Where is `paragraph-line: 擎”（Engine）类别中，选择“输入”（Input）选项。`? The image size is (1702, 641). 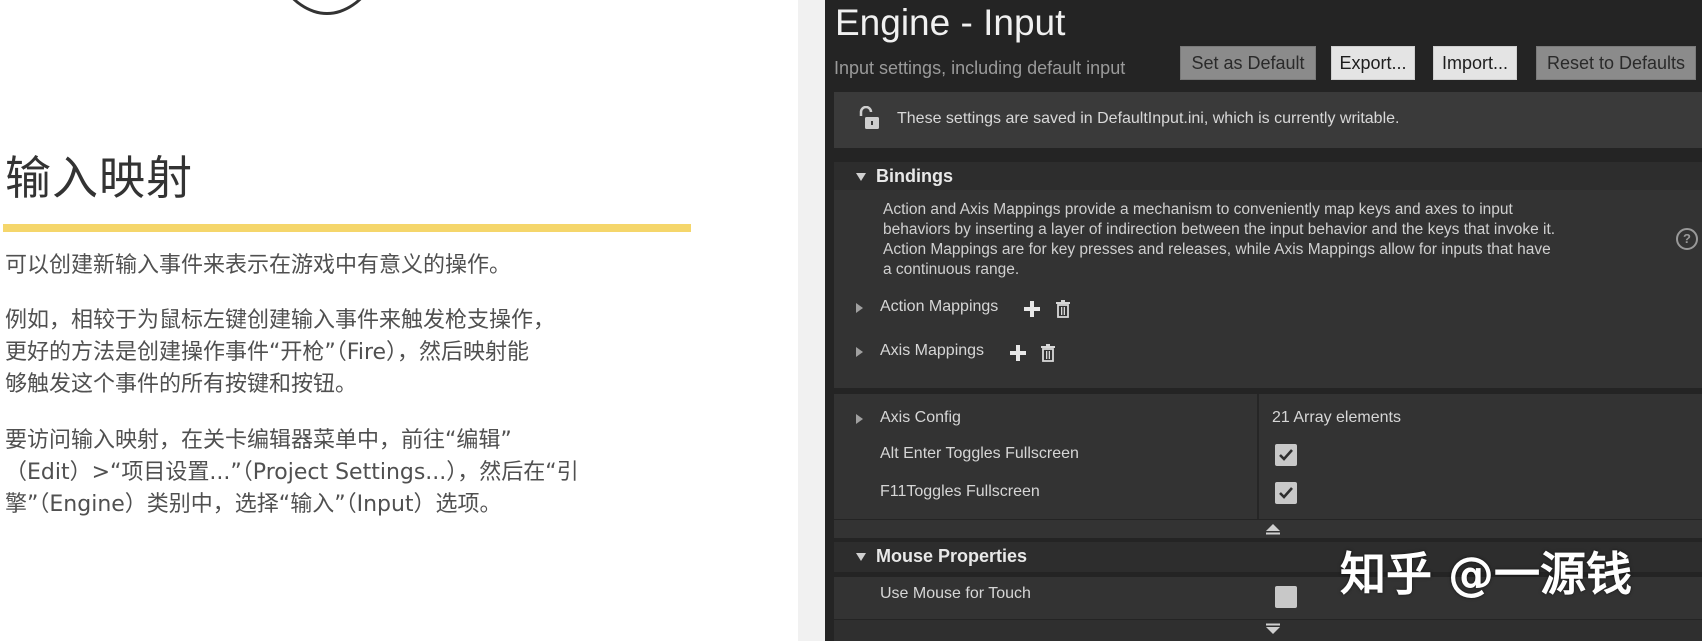
paragraph-line: 擎”（Engine）类别中，选择“输入”（Input）选项。 is located at coordinates (253, 504).